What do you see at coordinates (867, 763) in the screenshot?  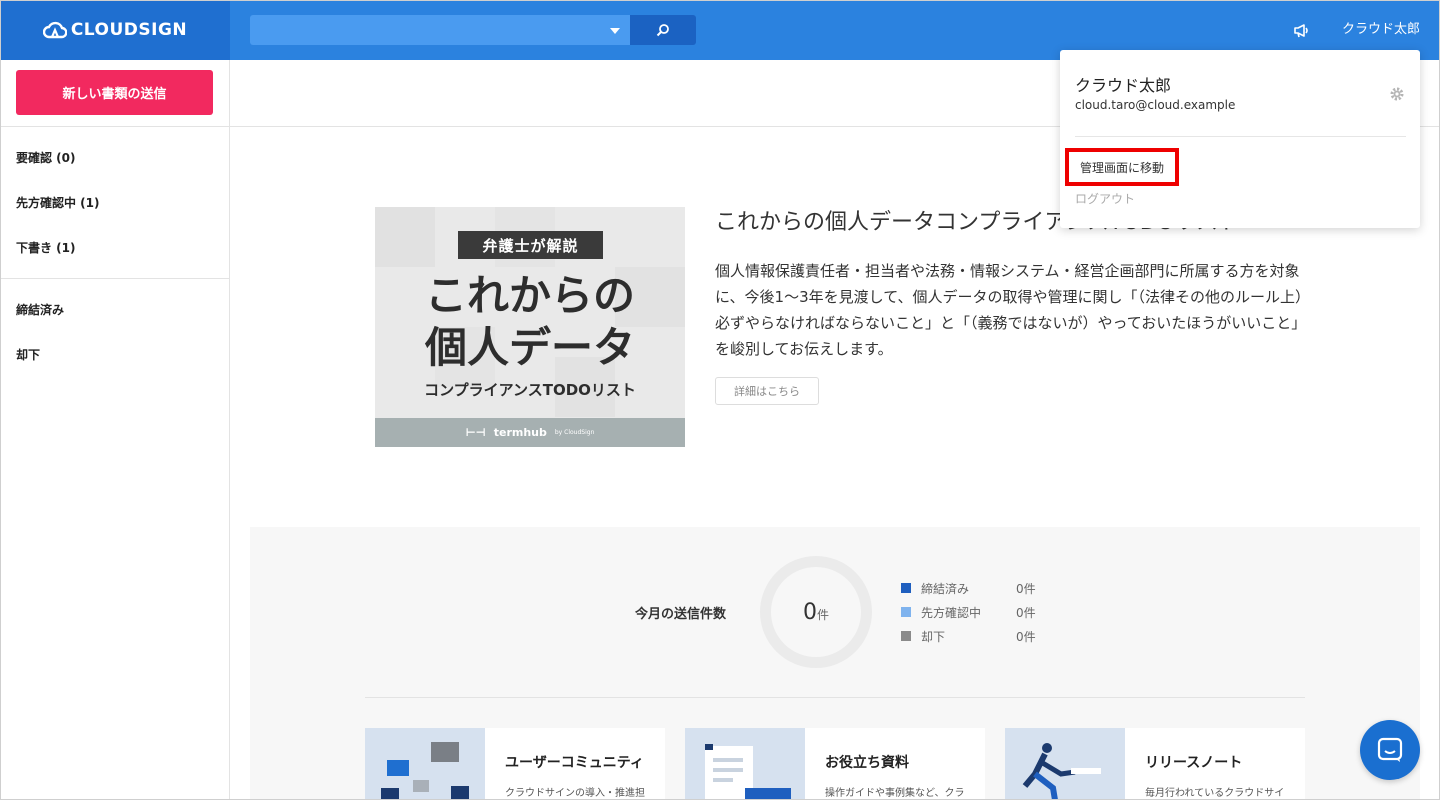 I see `card-title: お役立ち資料` at bounding box center [867, 763].